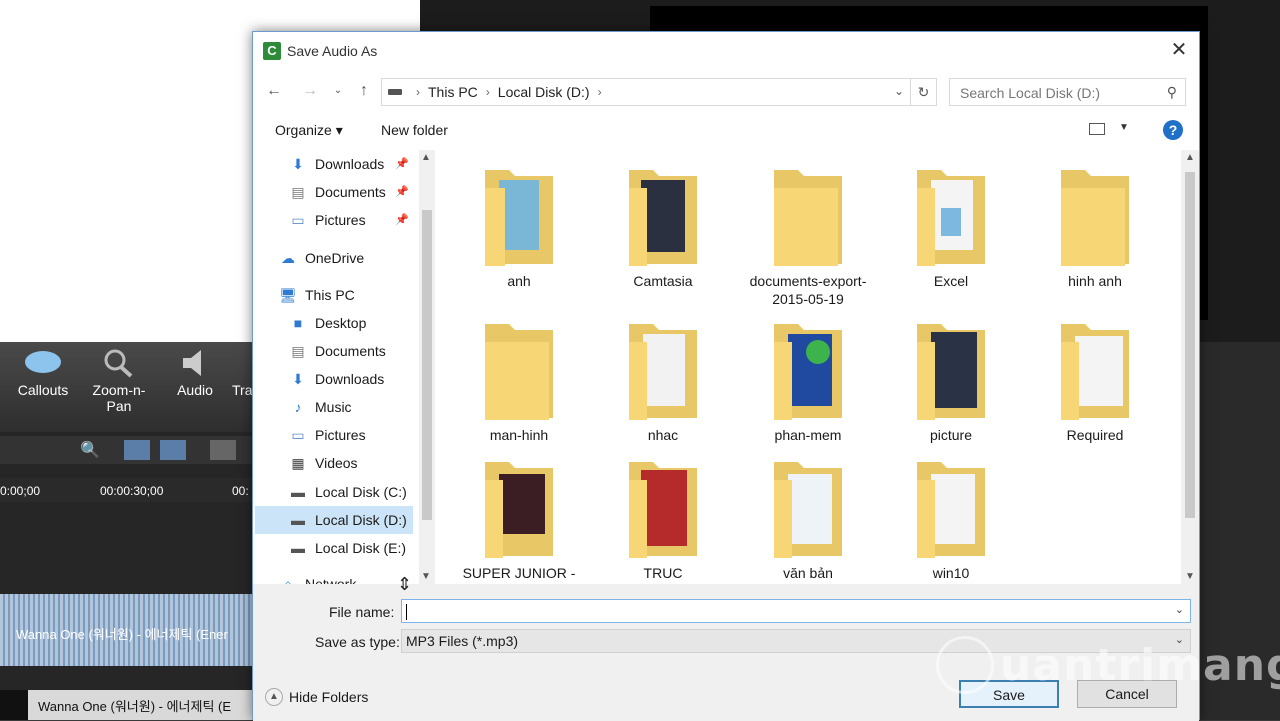 Image resolution: width=1280 pixels, height=721 pixels. I want to click on search-placeholder: Search Local Disk (D:), so click(1030, 93).